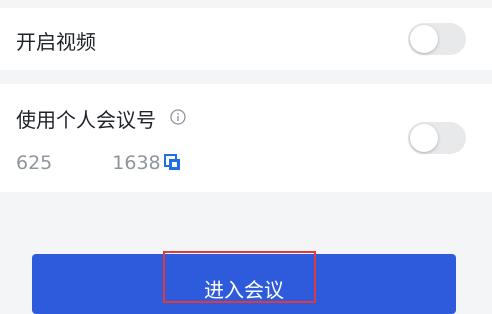 The image size is (492, 314). I want to click on join-meeting-label: 进入会议, so click(244, 290).